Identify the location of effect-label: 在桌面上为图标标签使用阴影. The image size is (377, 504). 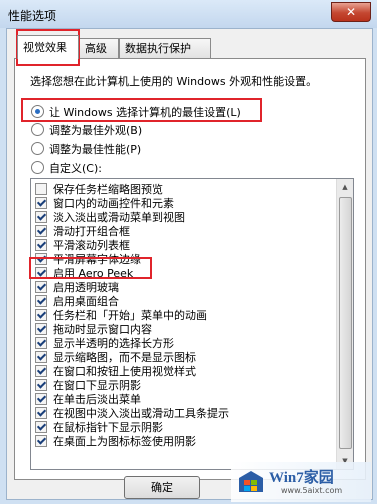
(124, 441).